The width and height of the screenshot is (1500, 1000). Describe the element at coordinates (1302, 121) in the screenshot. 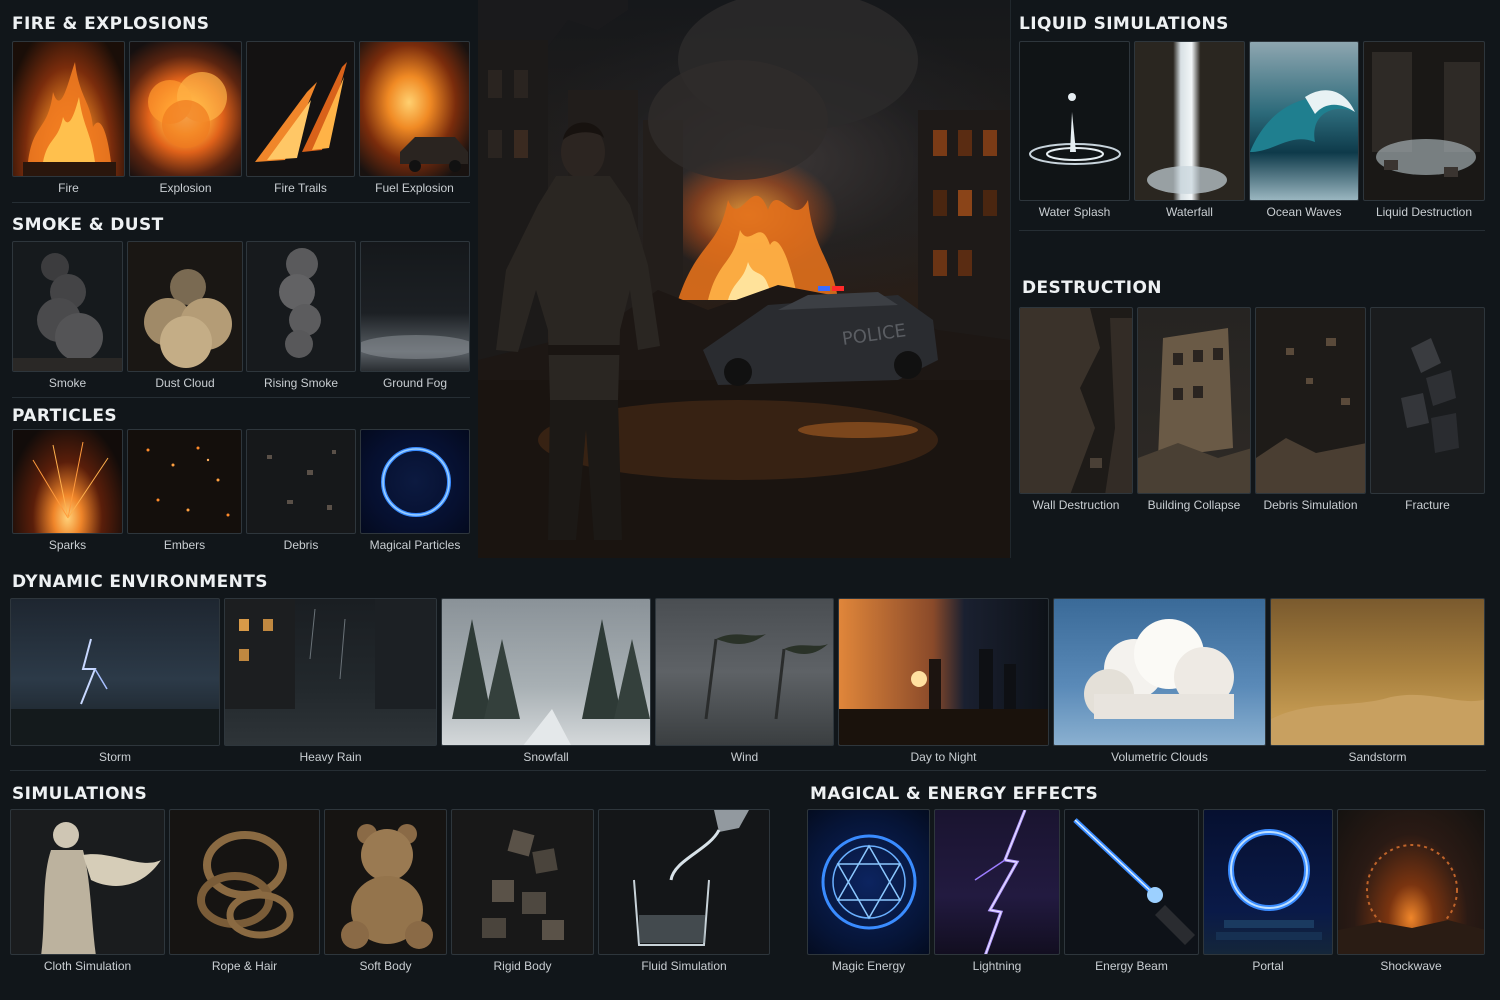

I see `ocean-waves-icon` at that location.